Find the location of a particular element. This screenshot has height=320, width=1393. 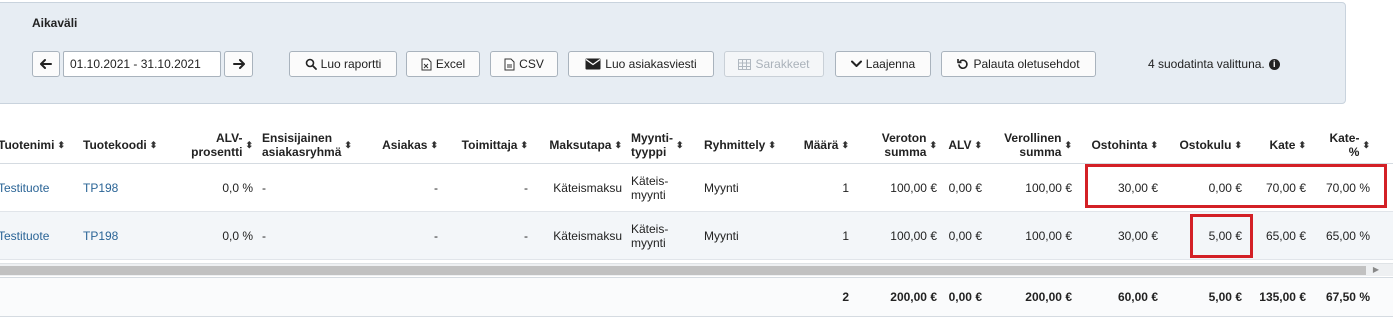

column-header-vat-percent: ALV-prosentti ⬍ is located at coordinates (209, 145).